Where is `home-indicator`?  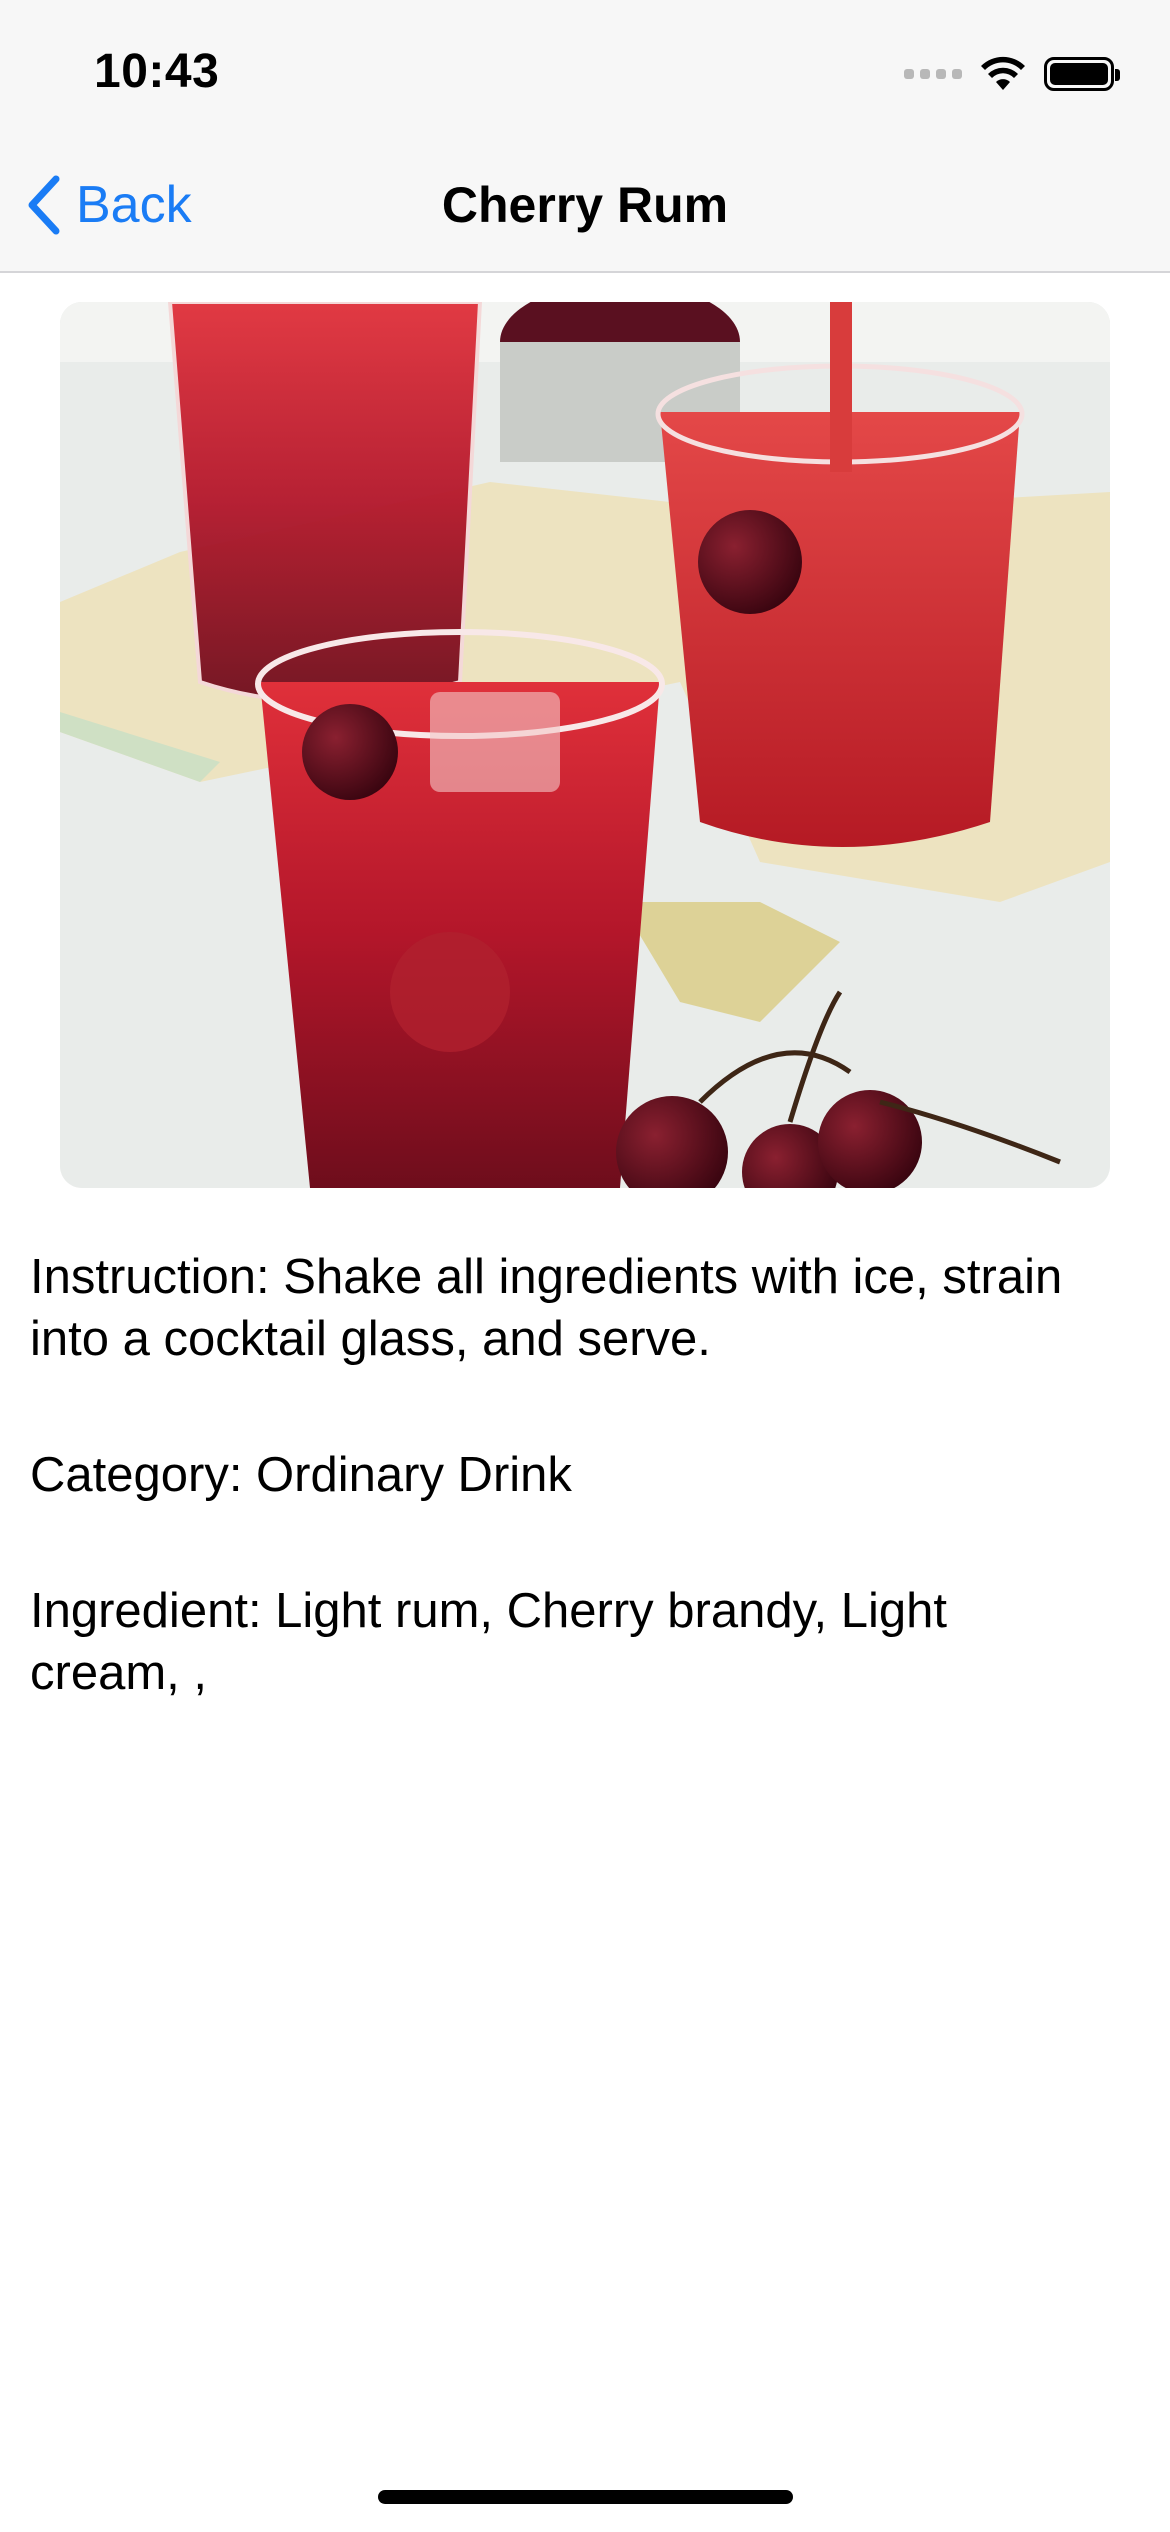
home-indicator is located at coordinates (585, 2497).